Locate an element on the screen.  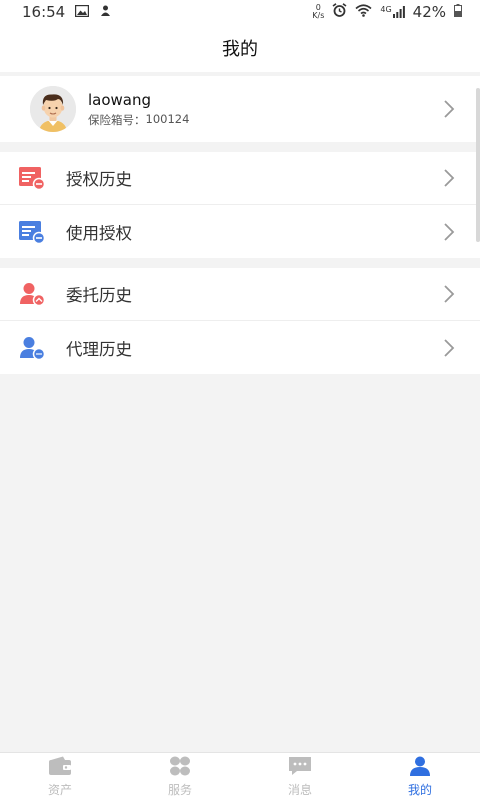
status-time: 16:54 is located at coordinates (44, 12).